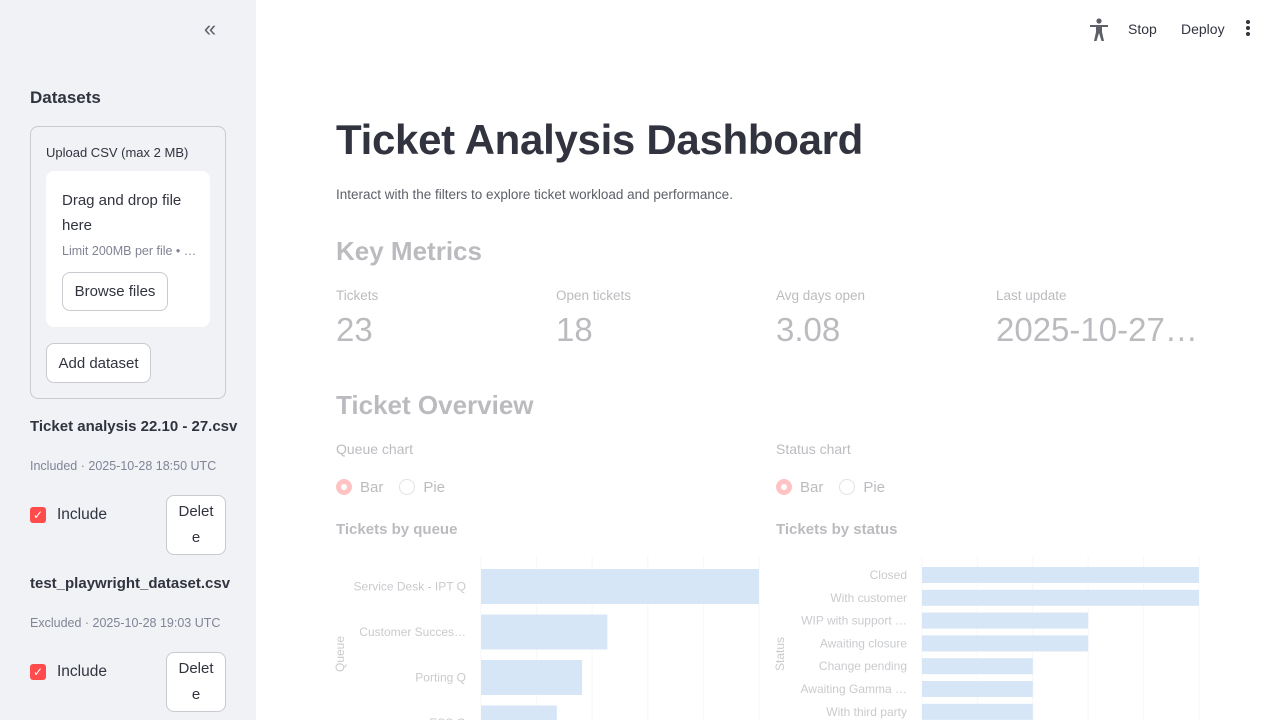 The image size is (1280, 720). Describe the element at coordinates (600, 139) in the screenshot. I see `page-title: Ticket Analysis Dashboard` at that location.